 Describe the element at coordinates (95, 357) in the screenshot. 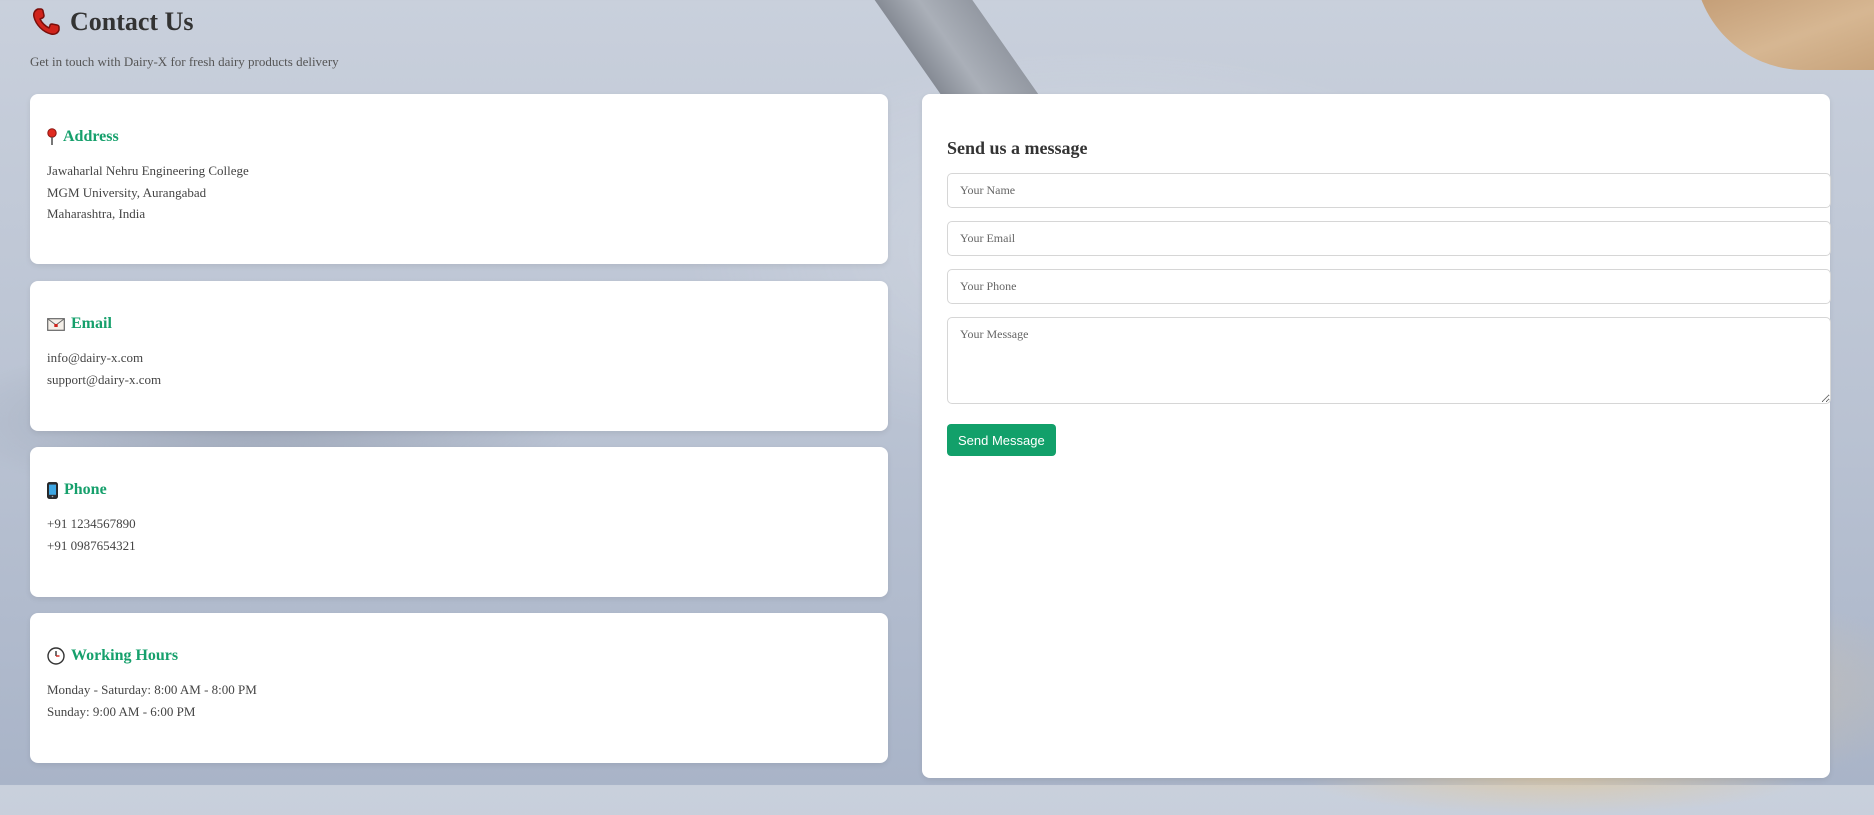

I see `email-line: info@dairy-x.com` at that location.